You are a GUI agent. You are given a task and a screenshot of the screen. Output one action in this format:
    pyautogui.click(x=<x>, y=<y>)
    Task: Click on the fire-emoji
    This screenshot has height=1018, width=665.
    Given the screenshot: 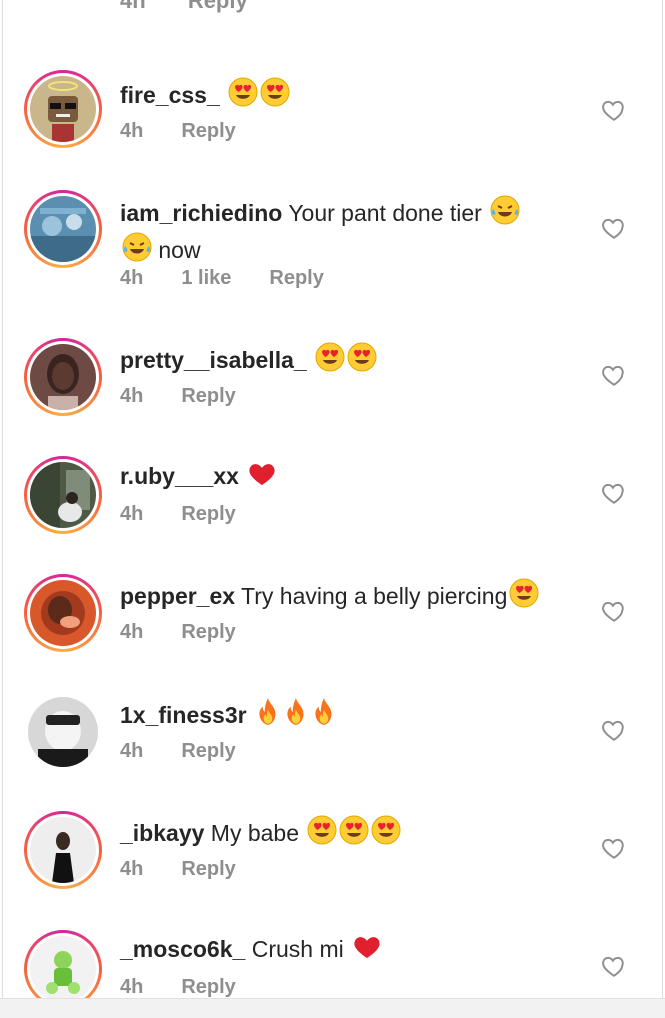 What is the action you would take?
    pyautogui.click(x=295, y=713)
    